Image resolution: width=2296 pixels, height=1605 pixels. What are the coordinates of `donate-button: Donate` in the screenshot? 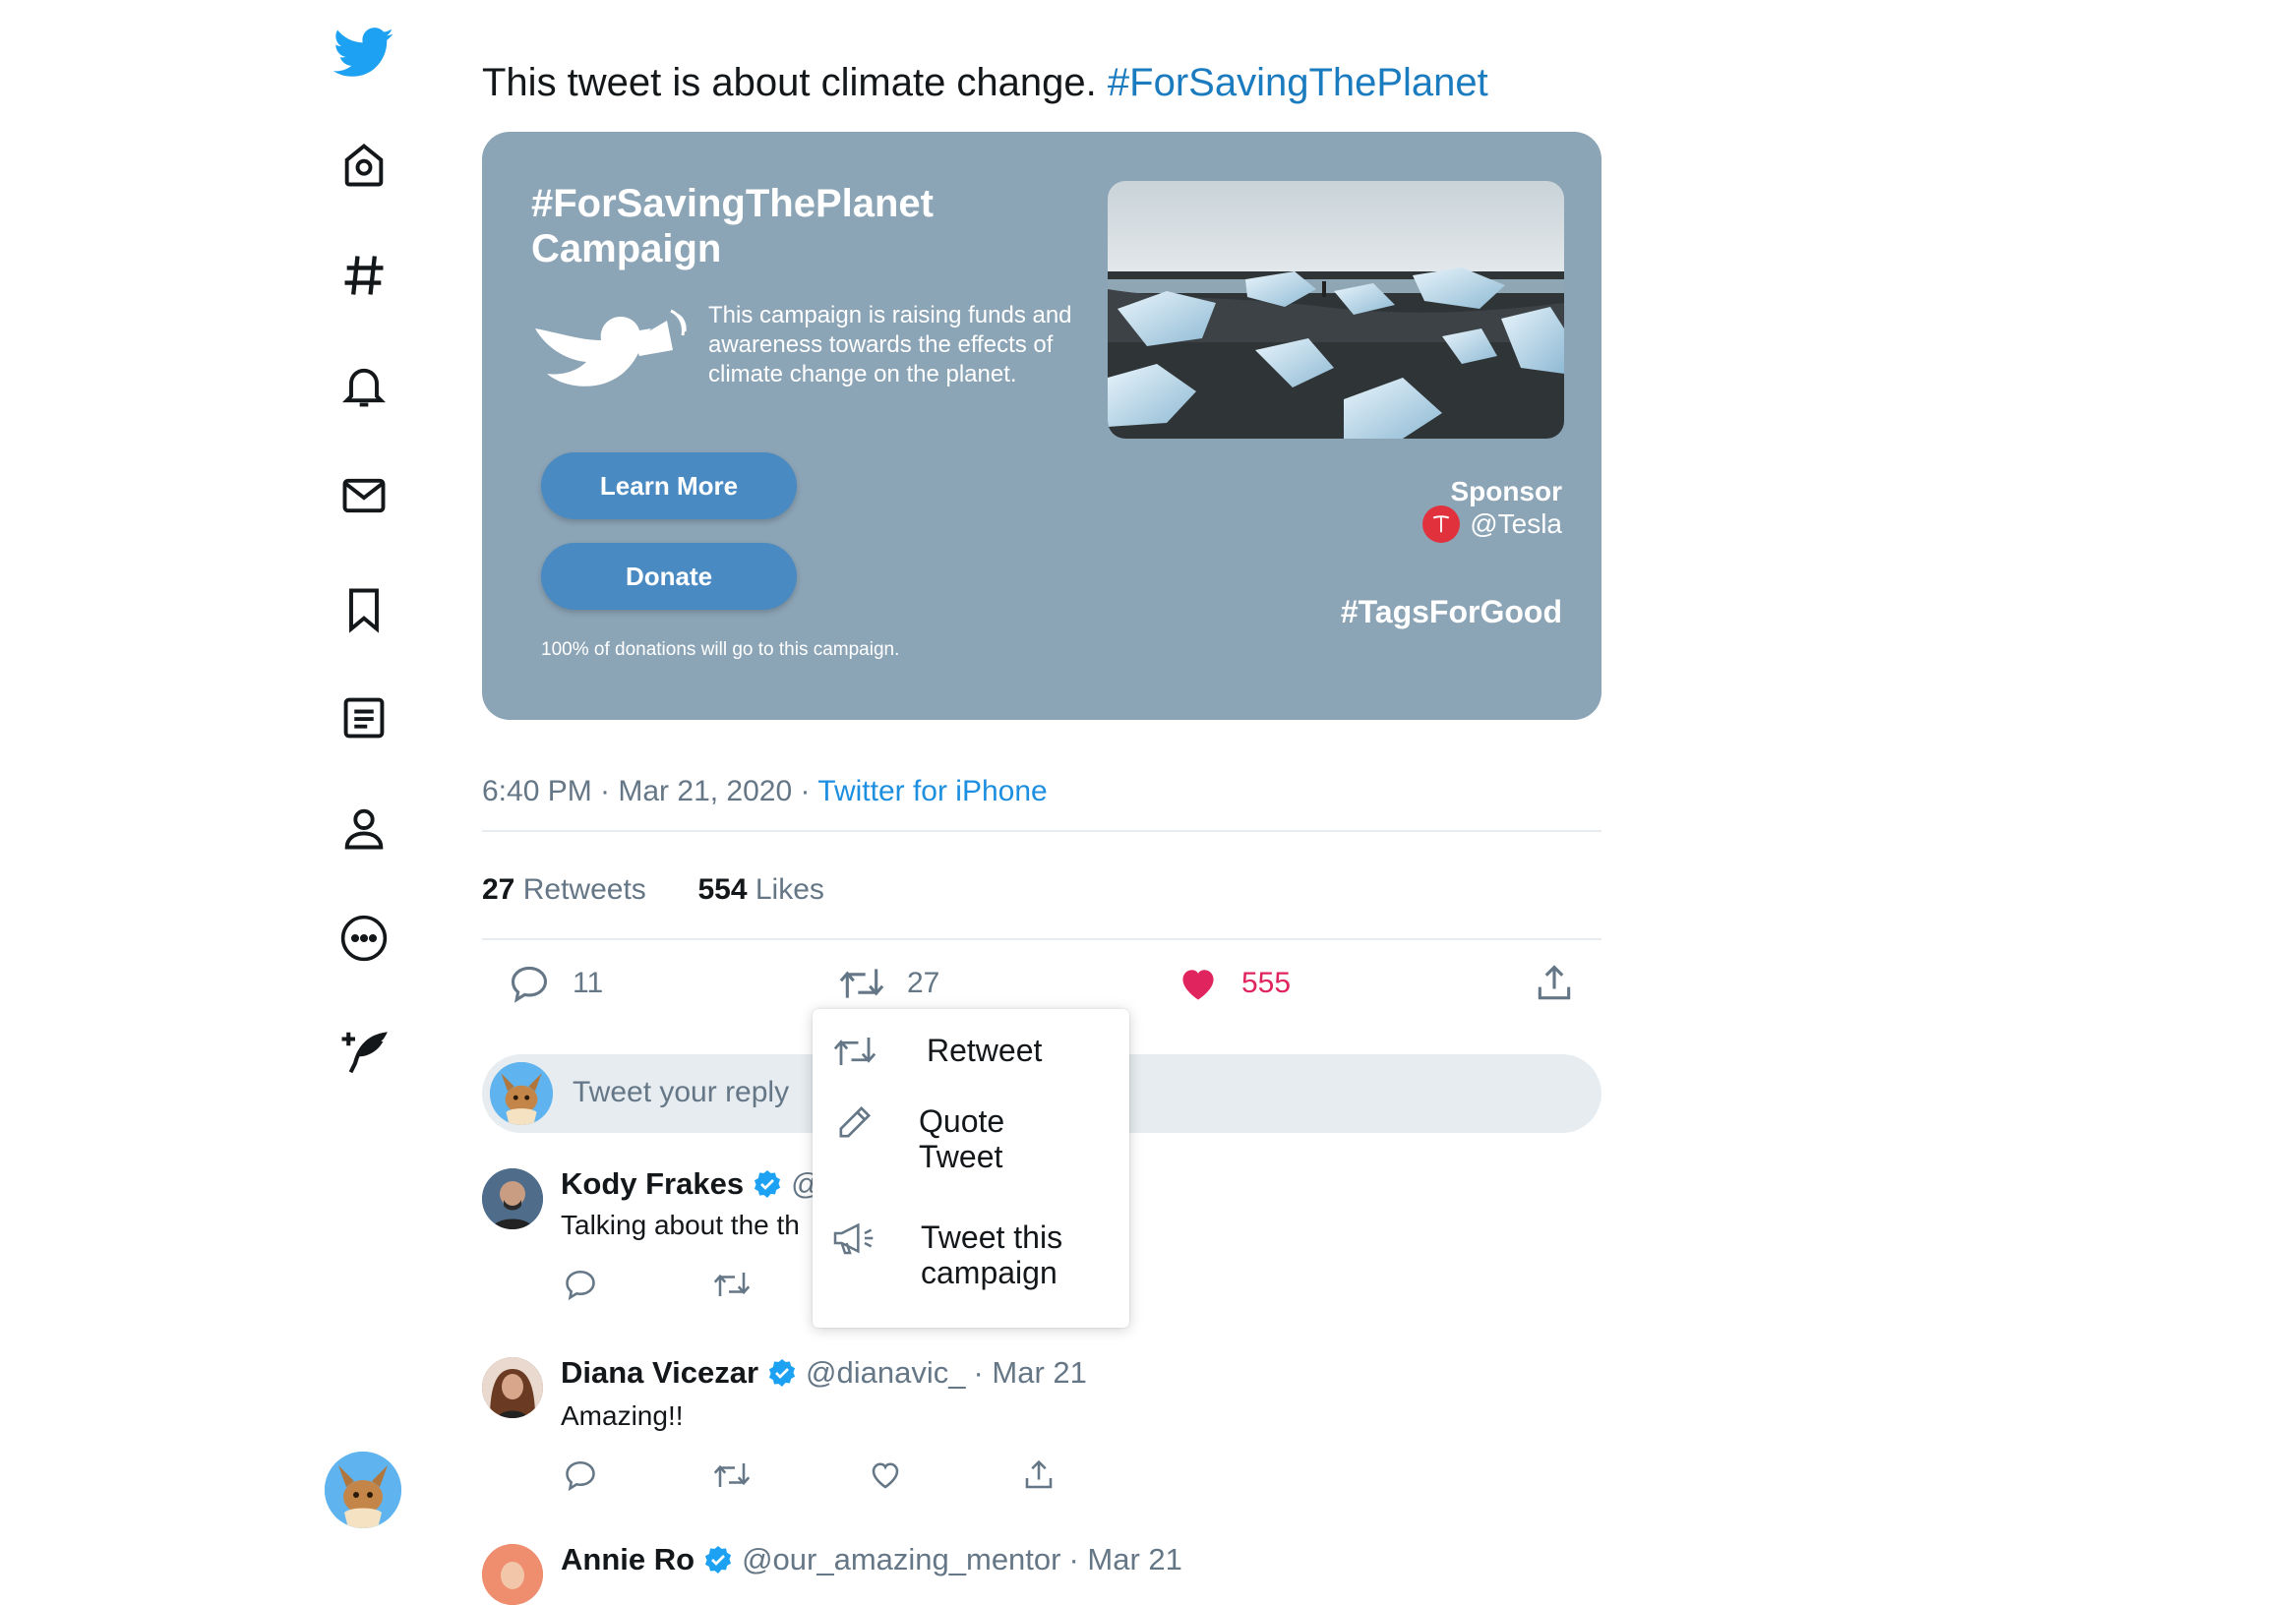 It's located at (669, 576).